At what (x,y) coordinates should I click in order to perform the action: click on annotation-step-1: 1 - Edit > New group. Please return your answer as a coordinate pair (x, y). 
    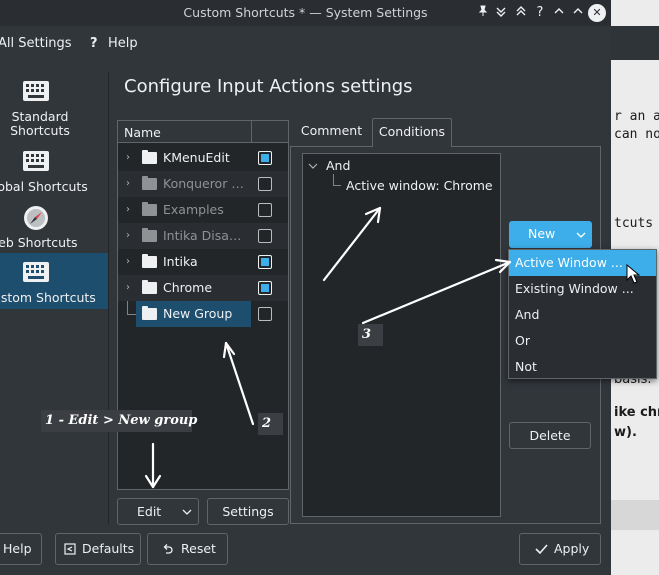
    Looking at the image, I should click on (119, 421).